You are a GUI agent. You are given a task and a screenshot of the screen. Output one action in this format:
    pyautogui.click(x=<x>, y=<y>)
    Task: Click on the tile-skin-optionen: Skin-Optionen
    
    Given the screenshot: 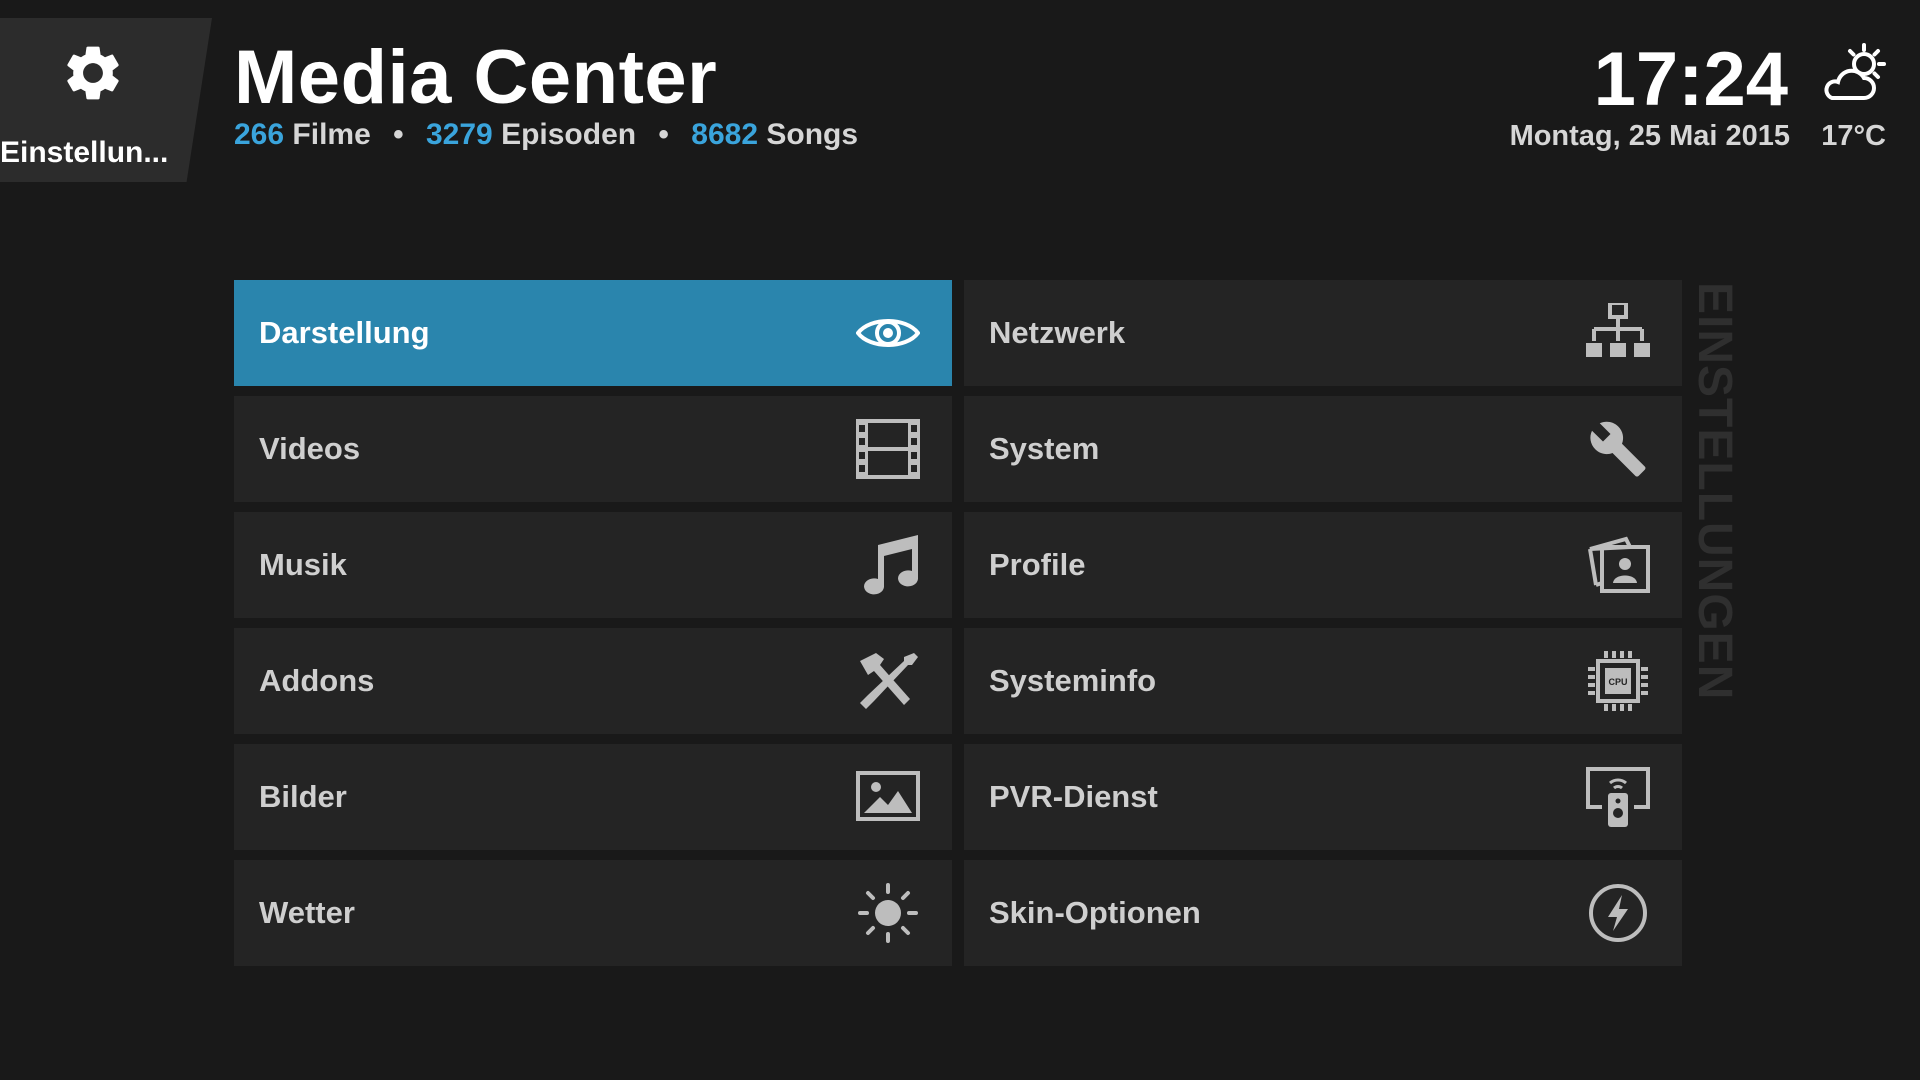 What is the action you would take?
    pyautogui.click(x=1323, y=913)
    